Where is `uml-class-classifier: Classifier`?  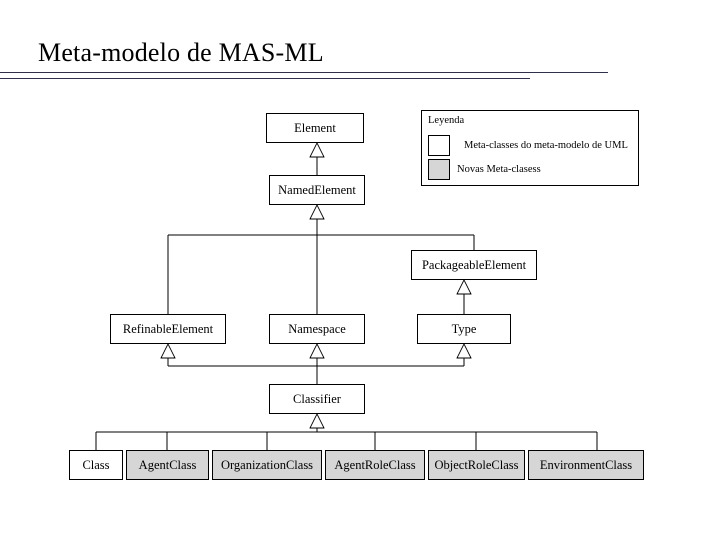 uml-class-classifier: Classifier is located at coordinates (317, 399).